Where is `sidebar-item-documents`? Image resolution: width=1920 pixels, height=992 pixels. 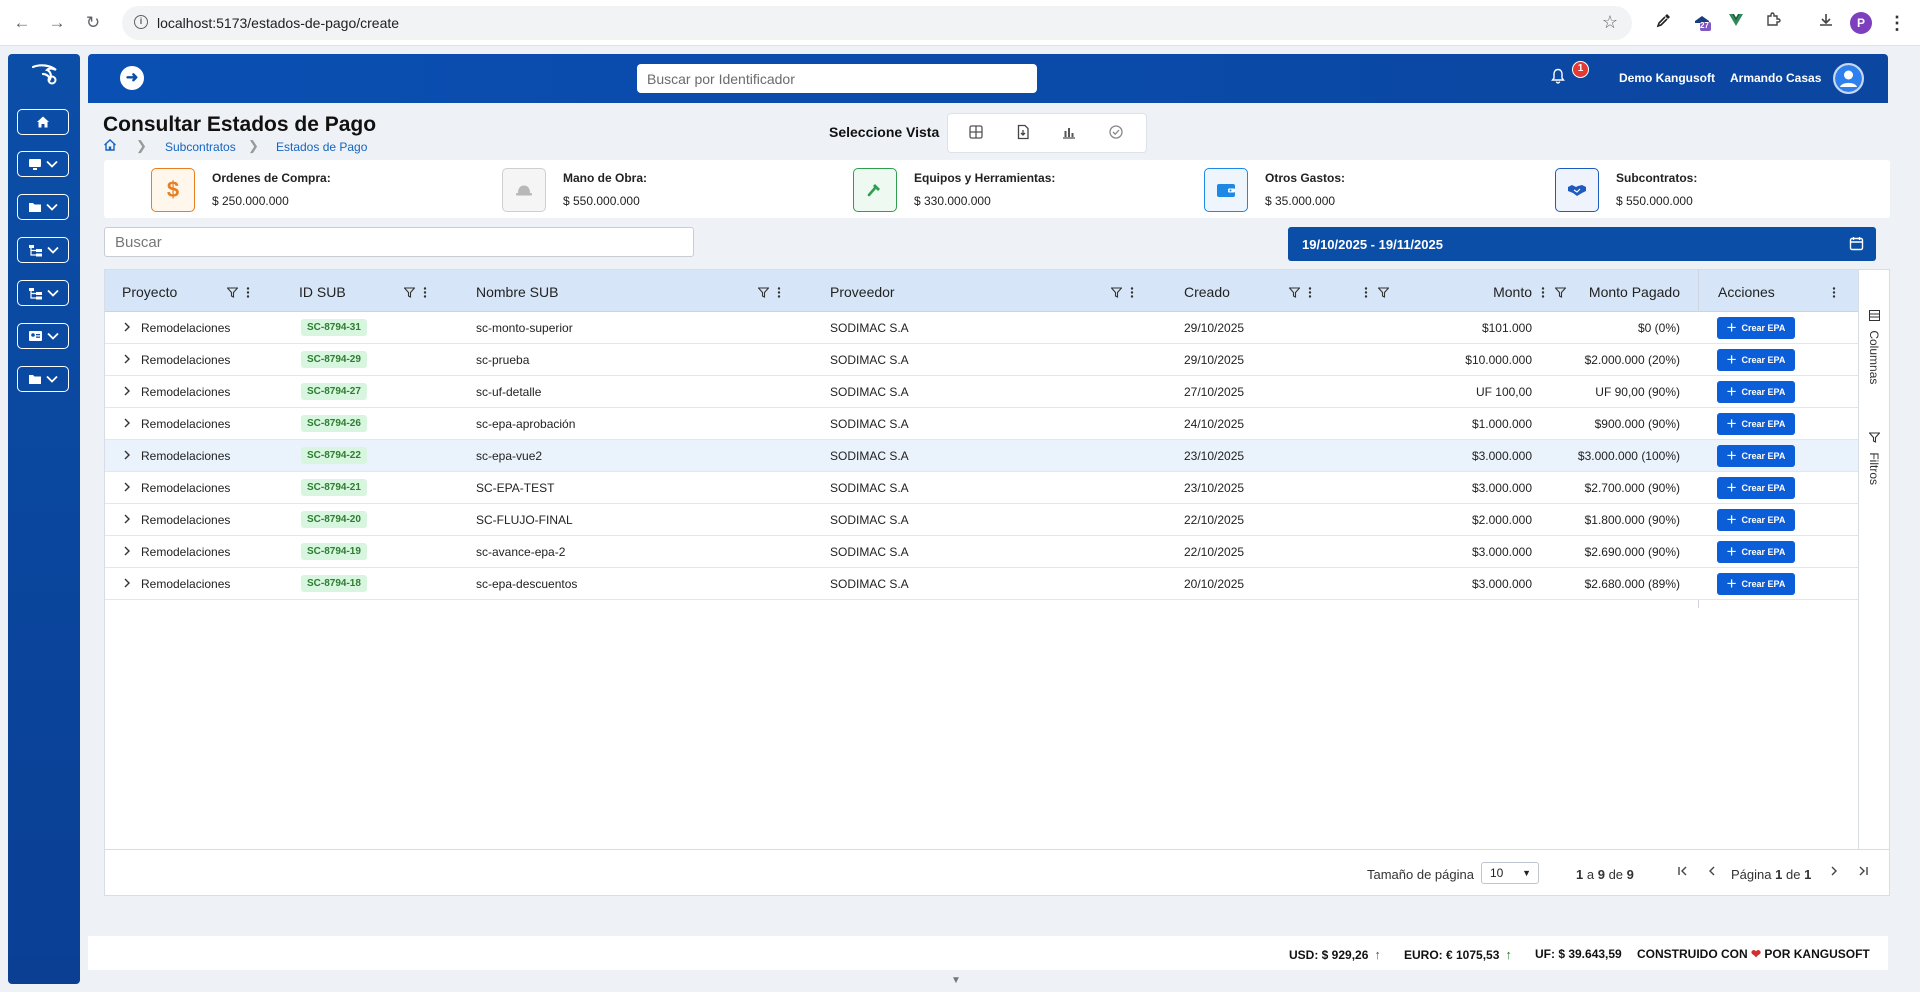
sidebar-item-documents is located at coordinates (43, 379).